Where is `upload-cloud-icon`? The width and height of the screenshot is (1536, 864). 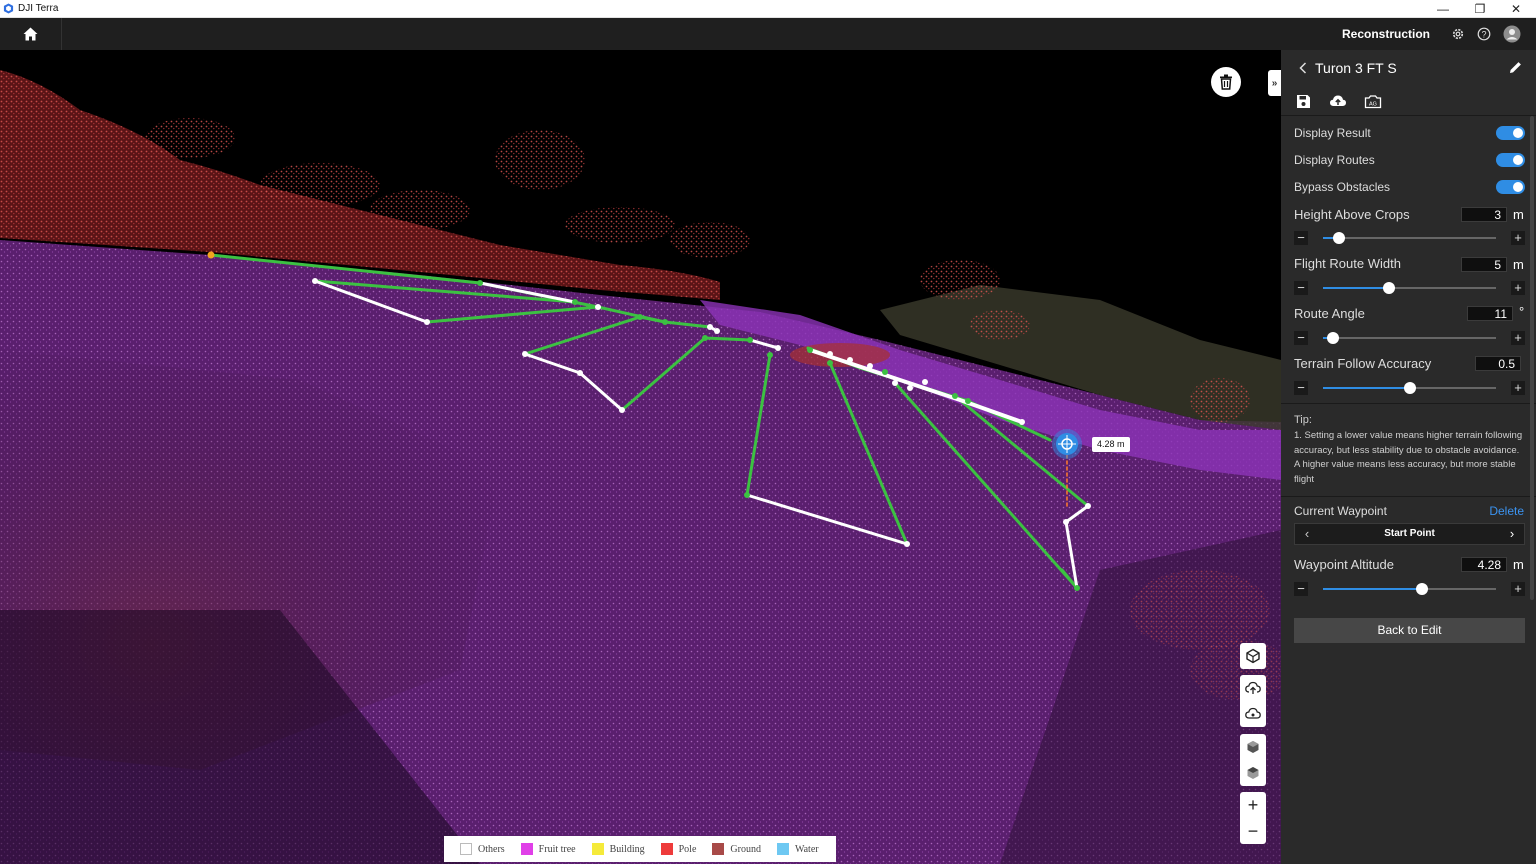 upload-cloud-icon is located at coordinates (1253, 687).